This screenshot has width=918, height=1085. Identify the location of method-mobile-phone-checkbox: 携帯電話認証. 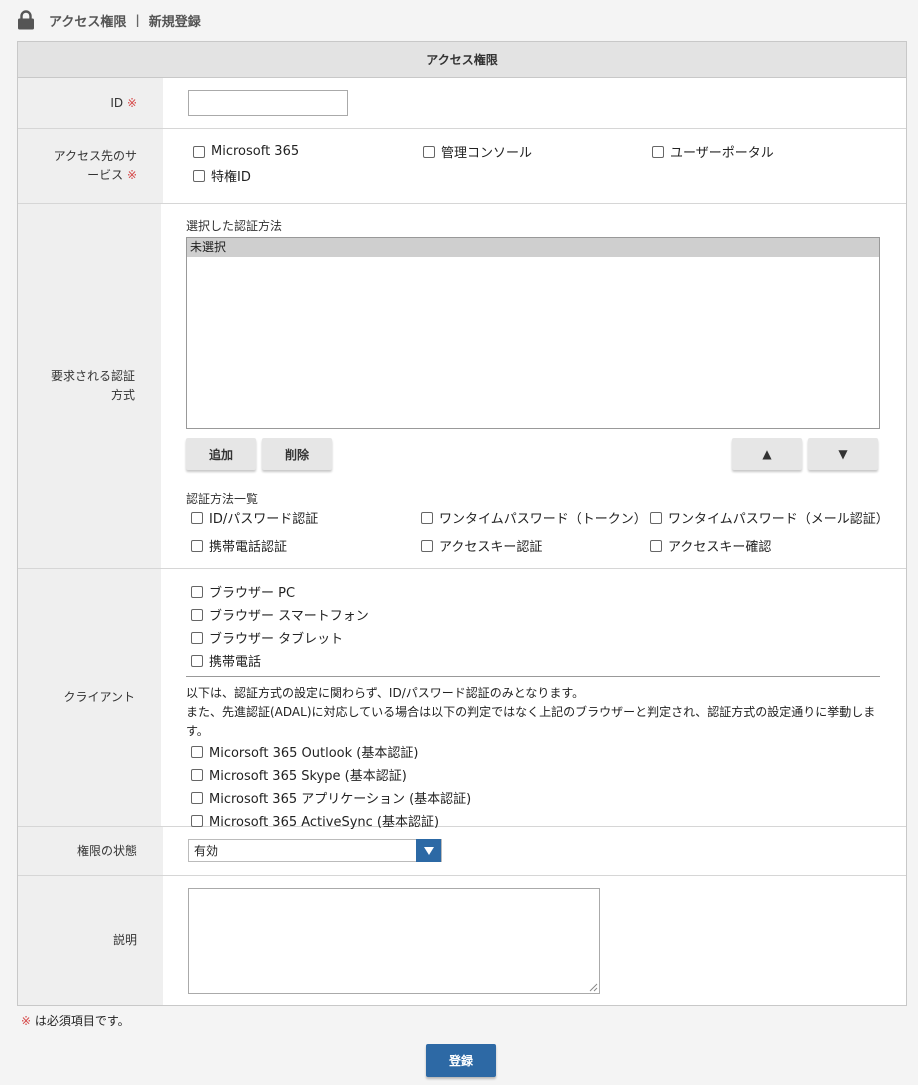
(301, 545).